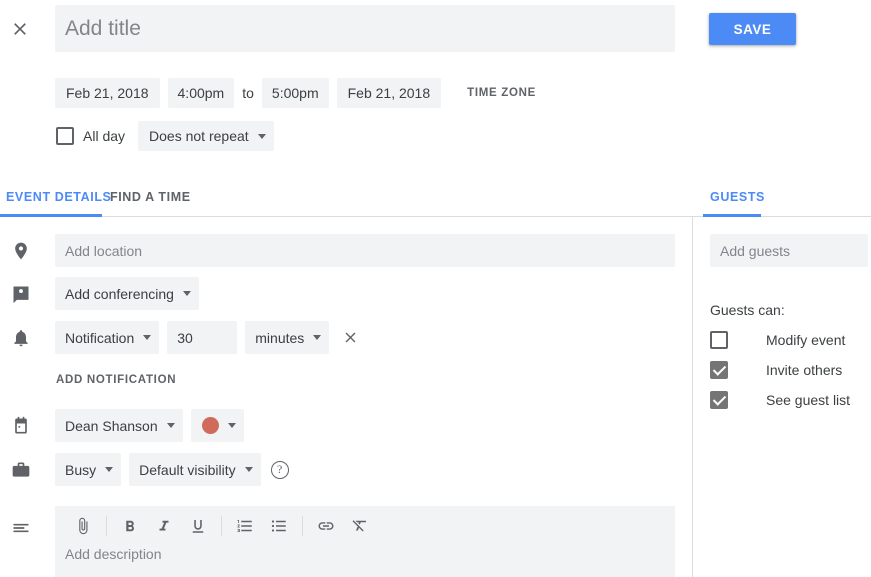  I want to click on visibility-dropdown: Default visibility, so click(195, 469).